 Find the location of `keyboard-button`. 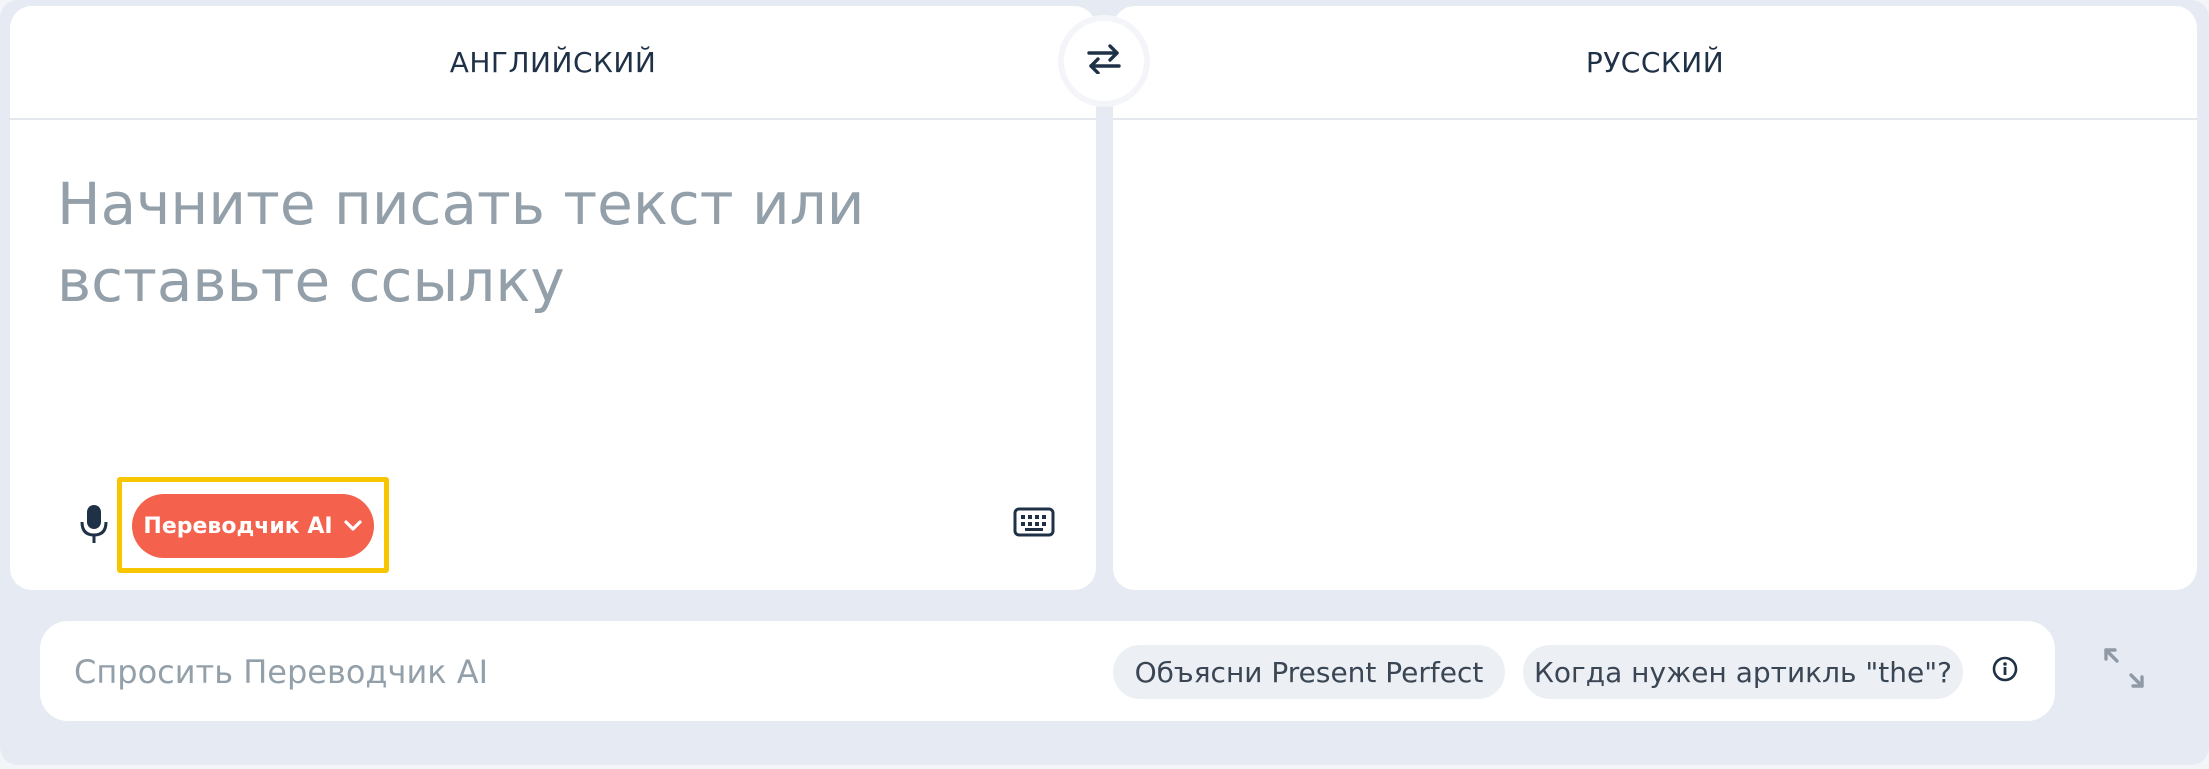

keyboard-button is located at coordinates (1034, 524).